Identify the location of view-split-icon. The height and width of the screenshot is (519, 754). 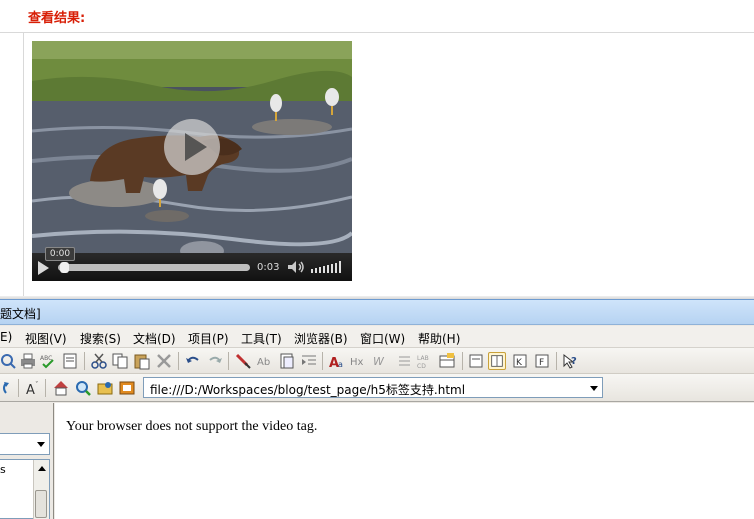
(497, 361).